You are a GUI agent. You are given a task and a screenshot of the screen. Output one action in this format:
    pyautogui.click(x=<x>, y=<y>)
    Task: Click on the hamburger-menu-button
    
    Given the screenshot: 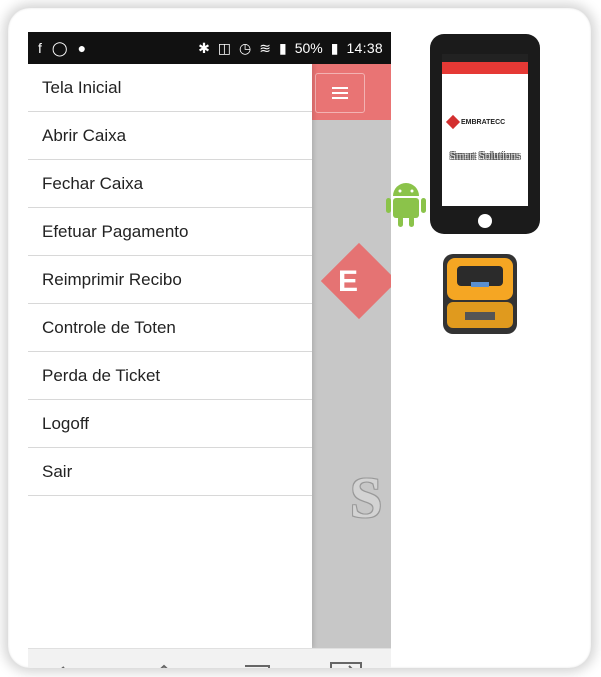 What is the action you would take?
    pyautogui.click(x=340, y=93)
    